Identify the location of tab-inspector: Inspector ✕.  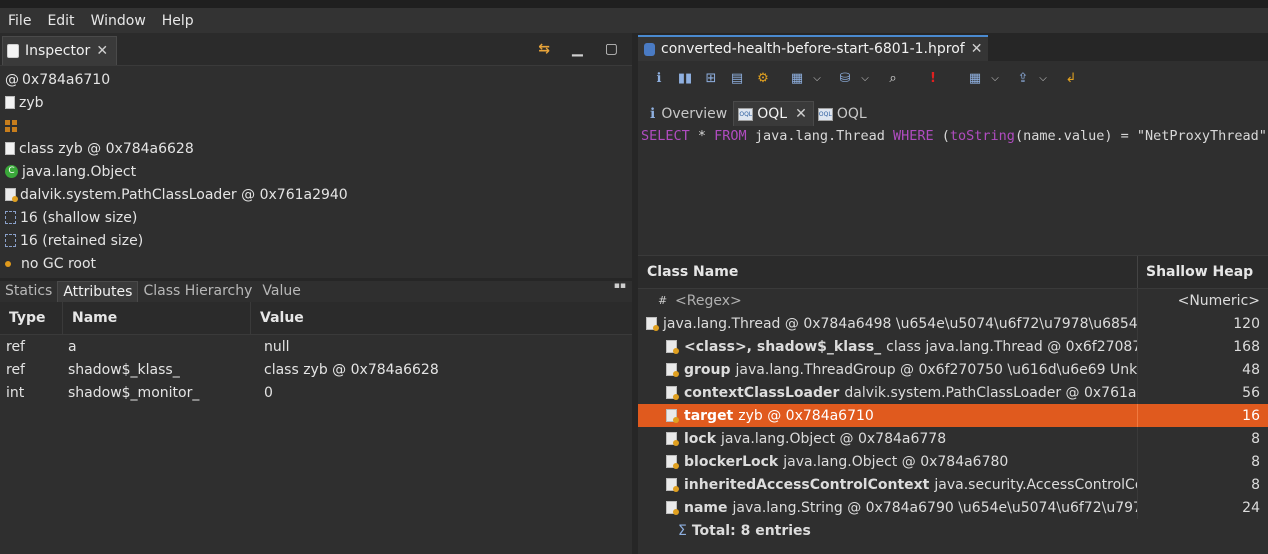
(60, 50).